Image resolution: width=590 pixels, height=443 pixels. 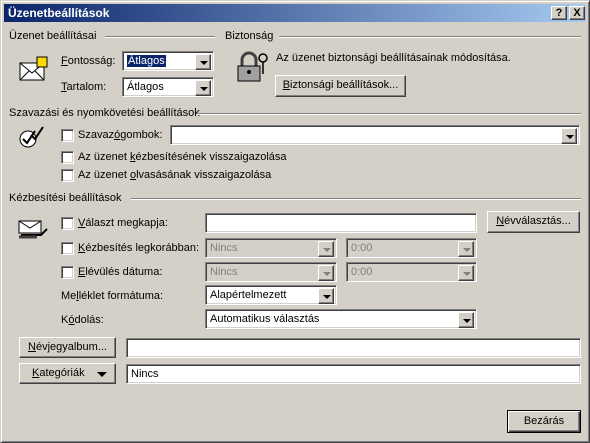 What do you see at coordinates (88, 61) in the screenshot?
I see `importance-label: Fontosság:` at bounding box center [88, 61].